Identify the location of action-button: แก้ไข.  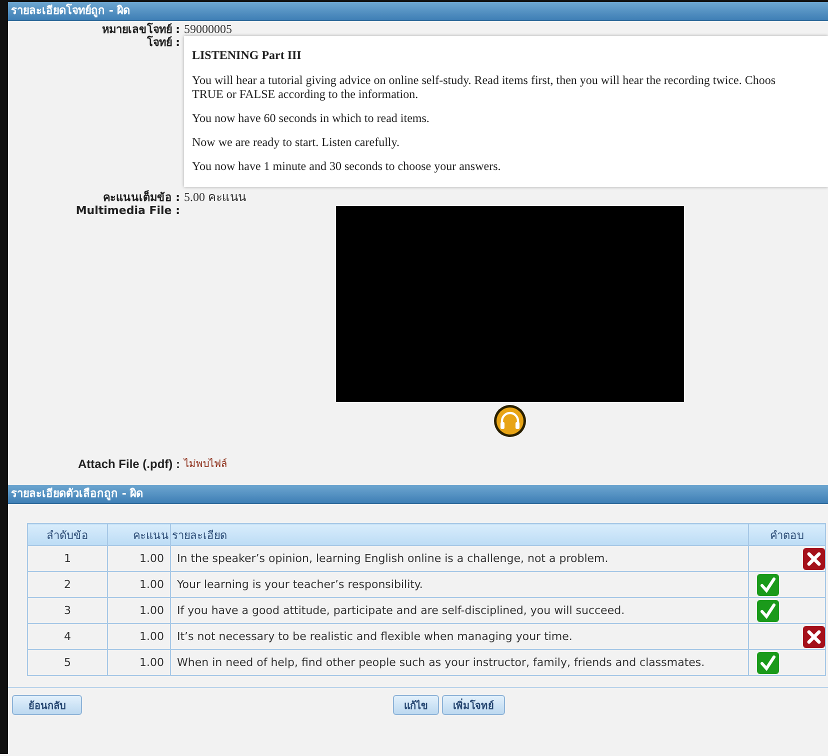
(416, 705).